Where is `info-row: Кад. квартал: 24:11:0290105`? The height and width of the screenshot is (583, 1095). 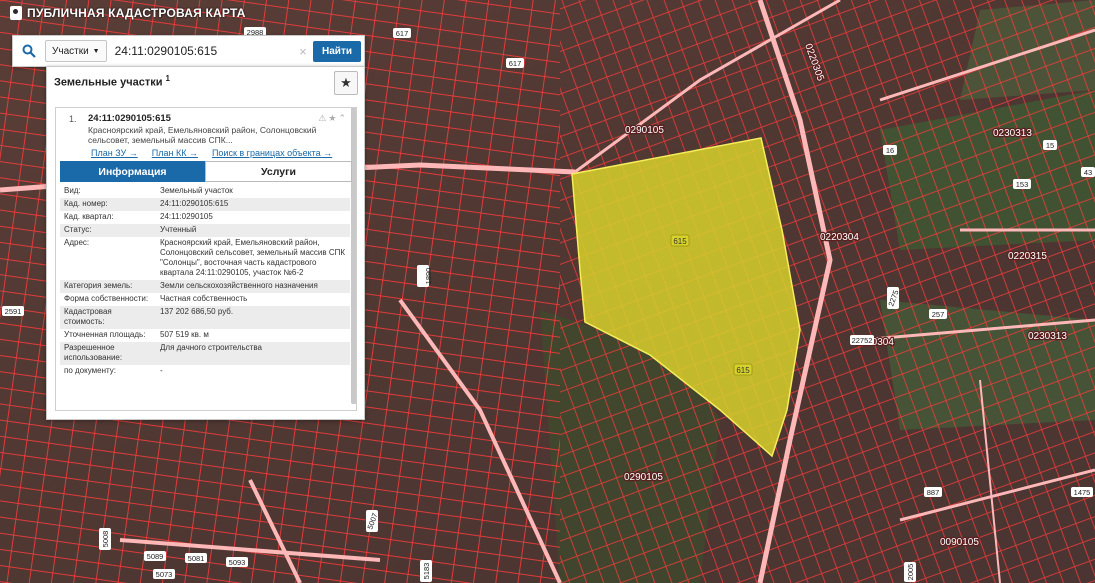
info-row: Кад. квартал: 24:11:0290105 is located at coordinates (205, 217).